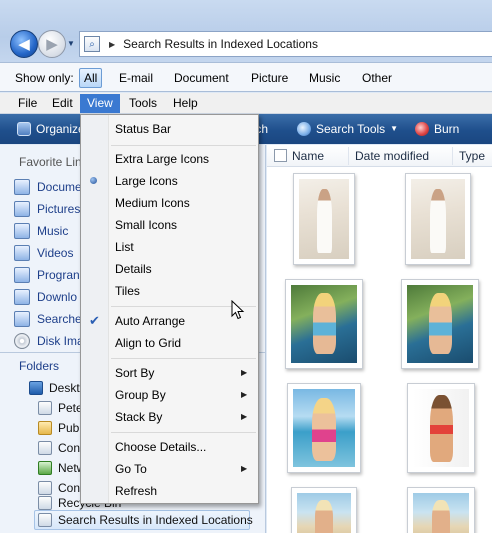 This screenshot has width=492, height=533. What do you see at coordinates (112, 44) in the screenshot?
I see `breadcrumb-chevron-icon: ▶` at bounding box center [112, 44].